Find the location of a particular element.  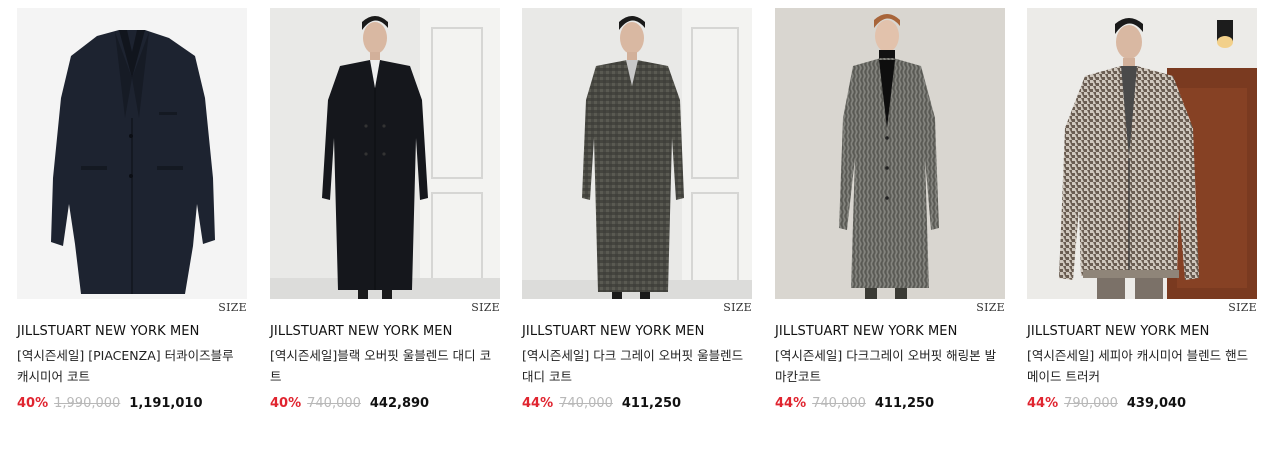

sale-price: 442,890 is located at coordinates (399, 403).